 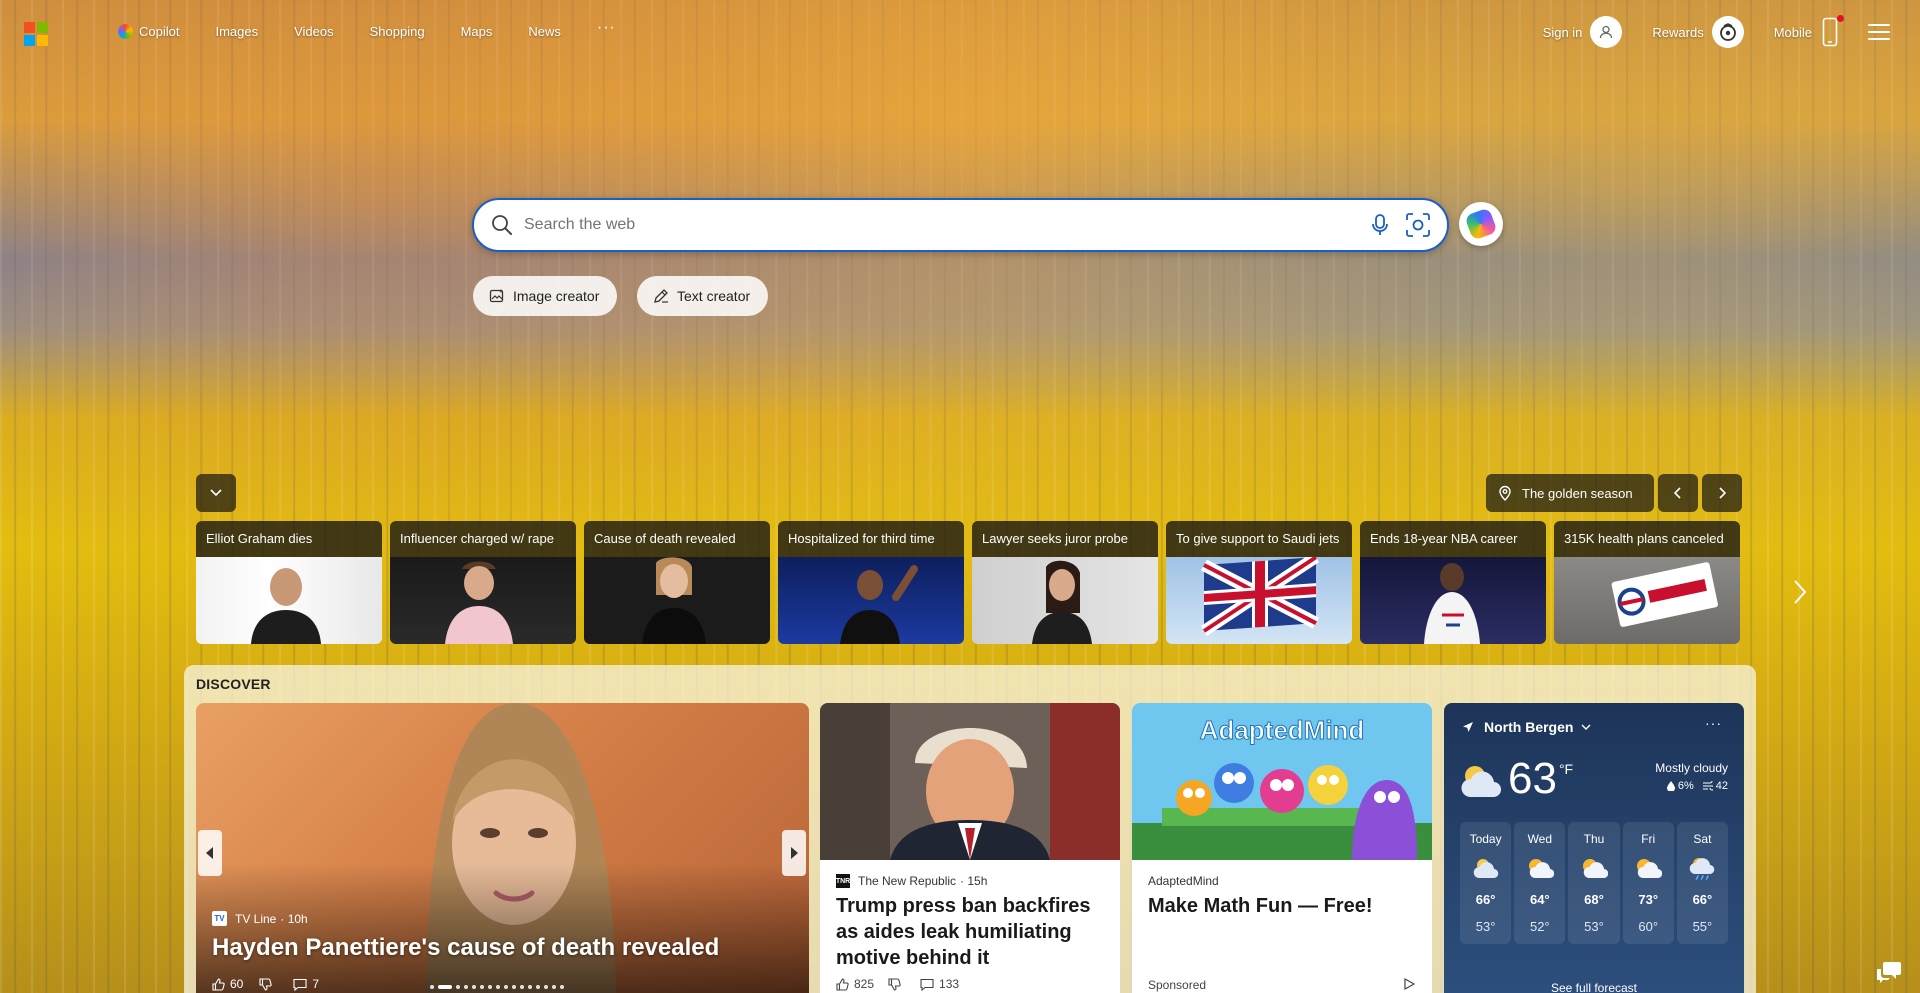 I want to click on trending-card: To give support to Saudi jets, so click(x=1259, y=582).